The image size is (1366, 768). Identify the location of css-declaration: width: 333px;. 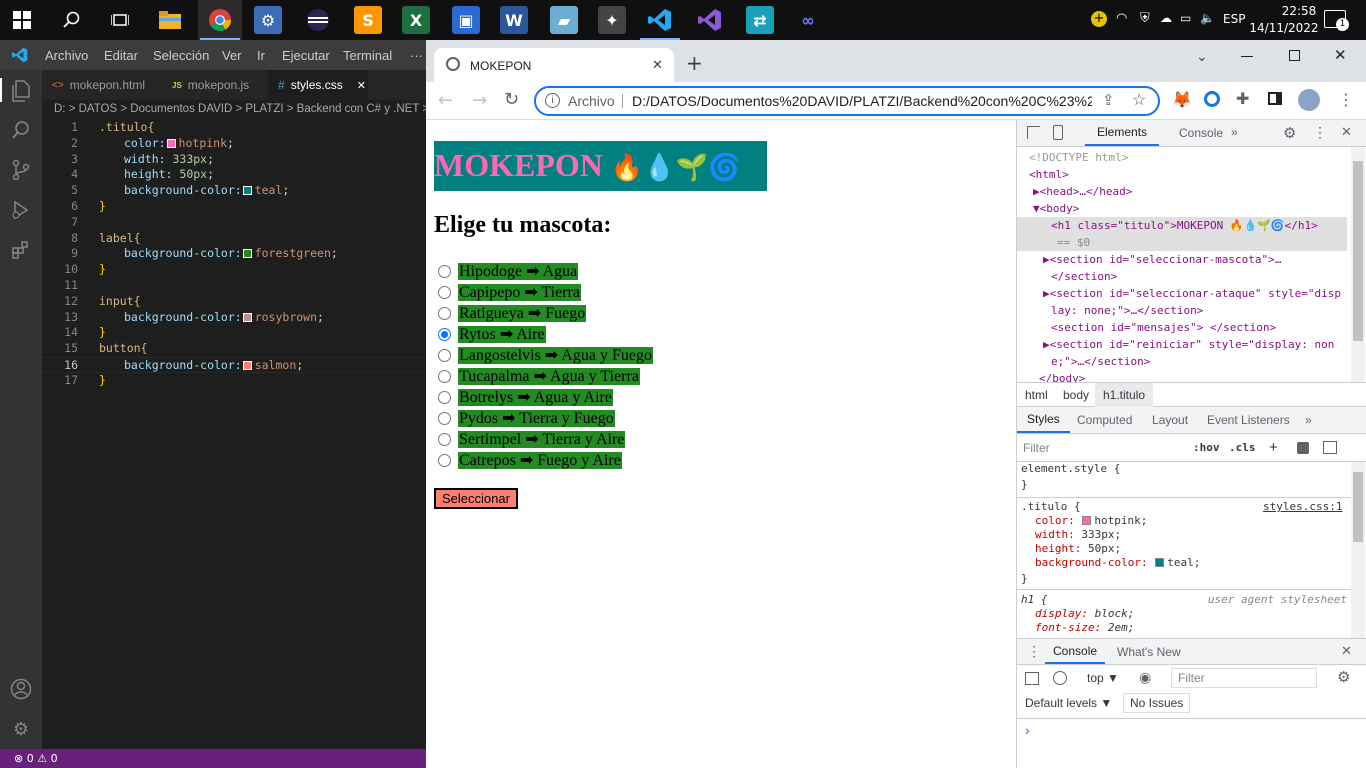
(1200, 535).